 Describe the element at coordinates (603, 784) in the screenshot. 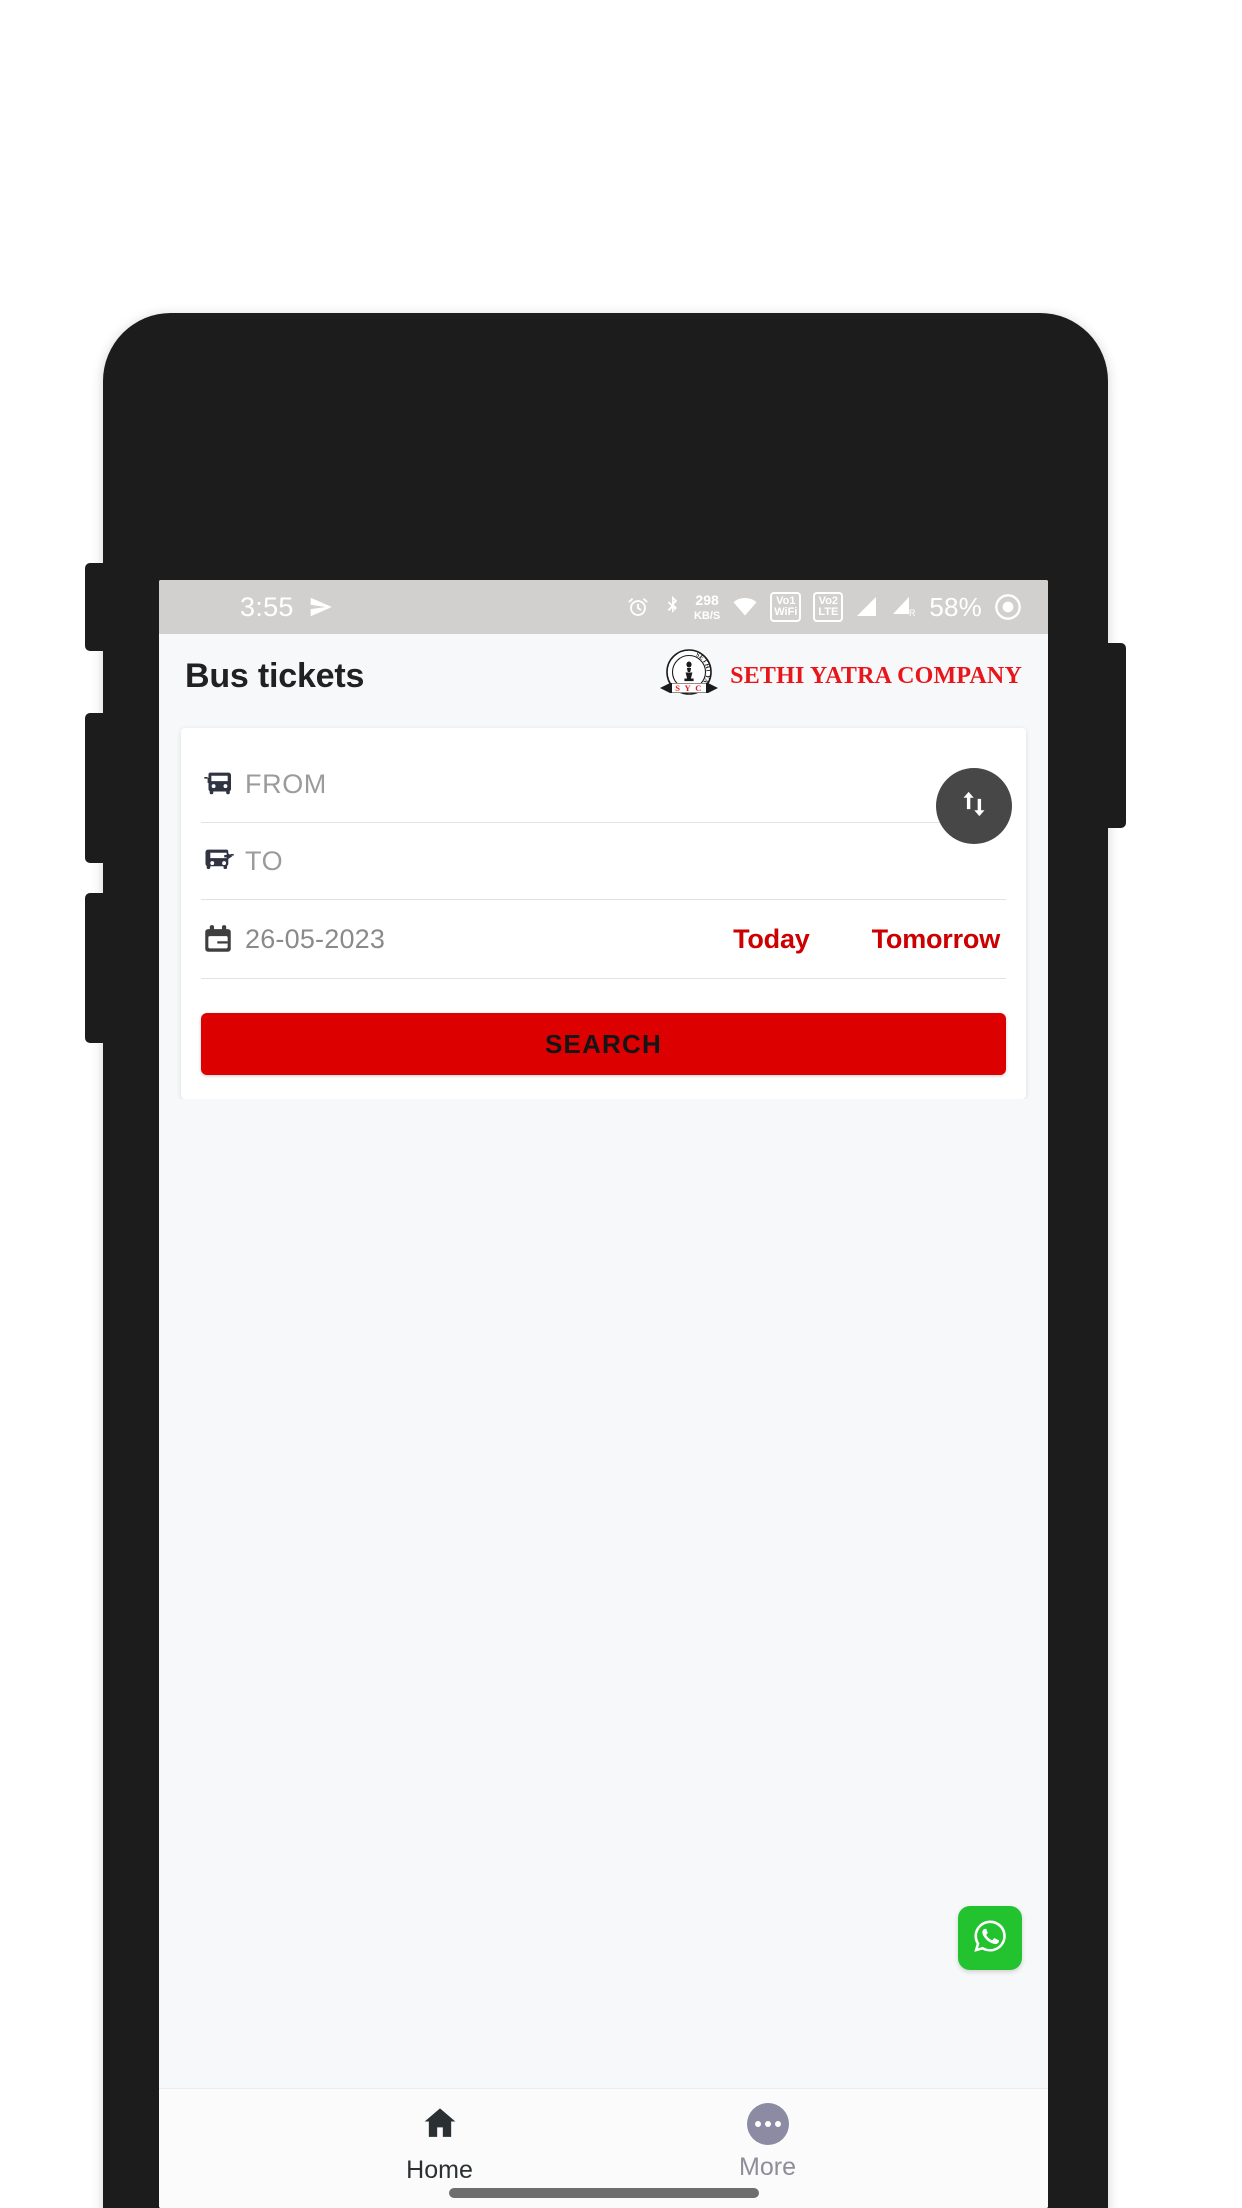

I see `from-field-row: FROM` at that location.